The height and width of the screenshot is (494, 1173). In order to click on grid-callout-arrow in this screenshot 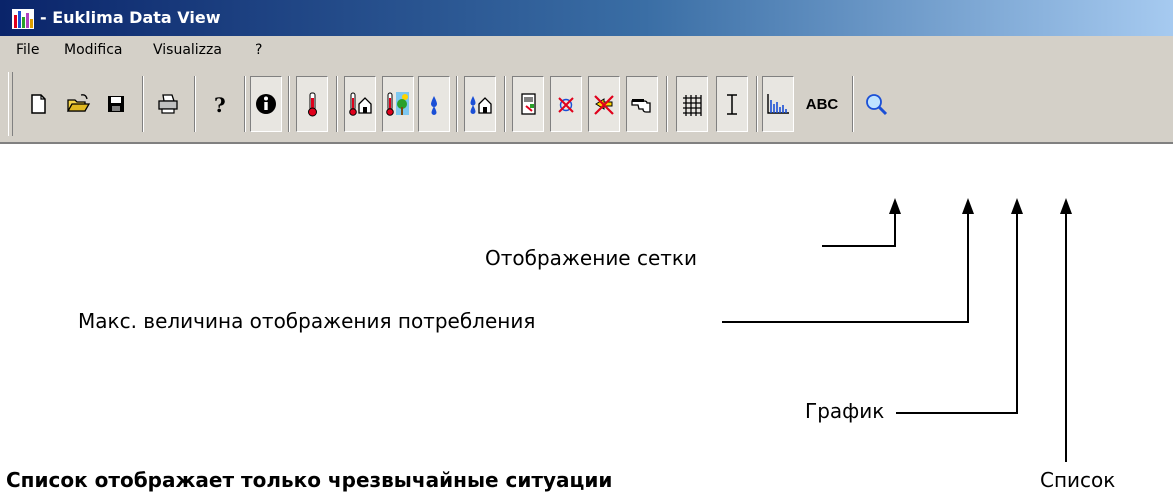, I will do `click(895, 206)`.